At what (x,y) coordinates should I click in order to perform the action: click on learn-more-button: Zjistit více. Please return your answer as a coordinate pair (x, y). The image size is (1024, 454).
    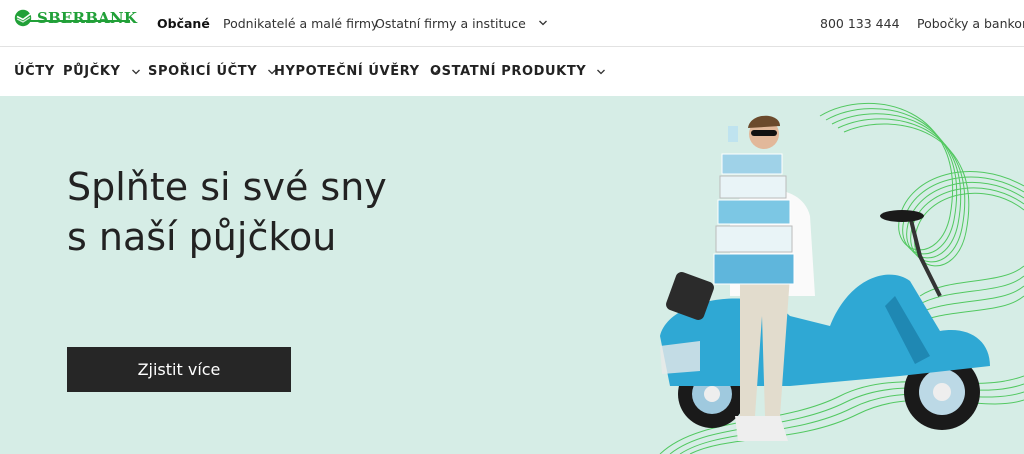
    Looking at the image, I should click on (179, 369).